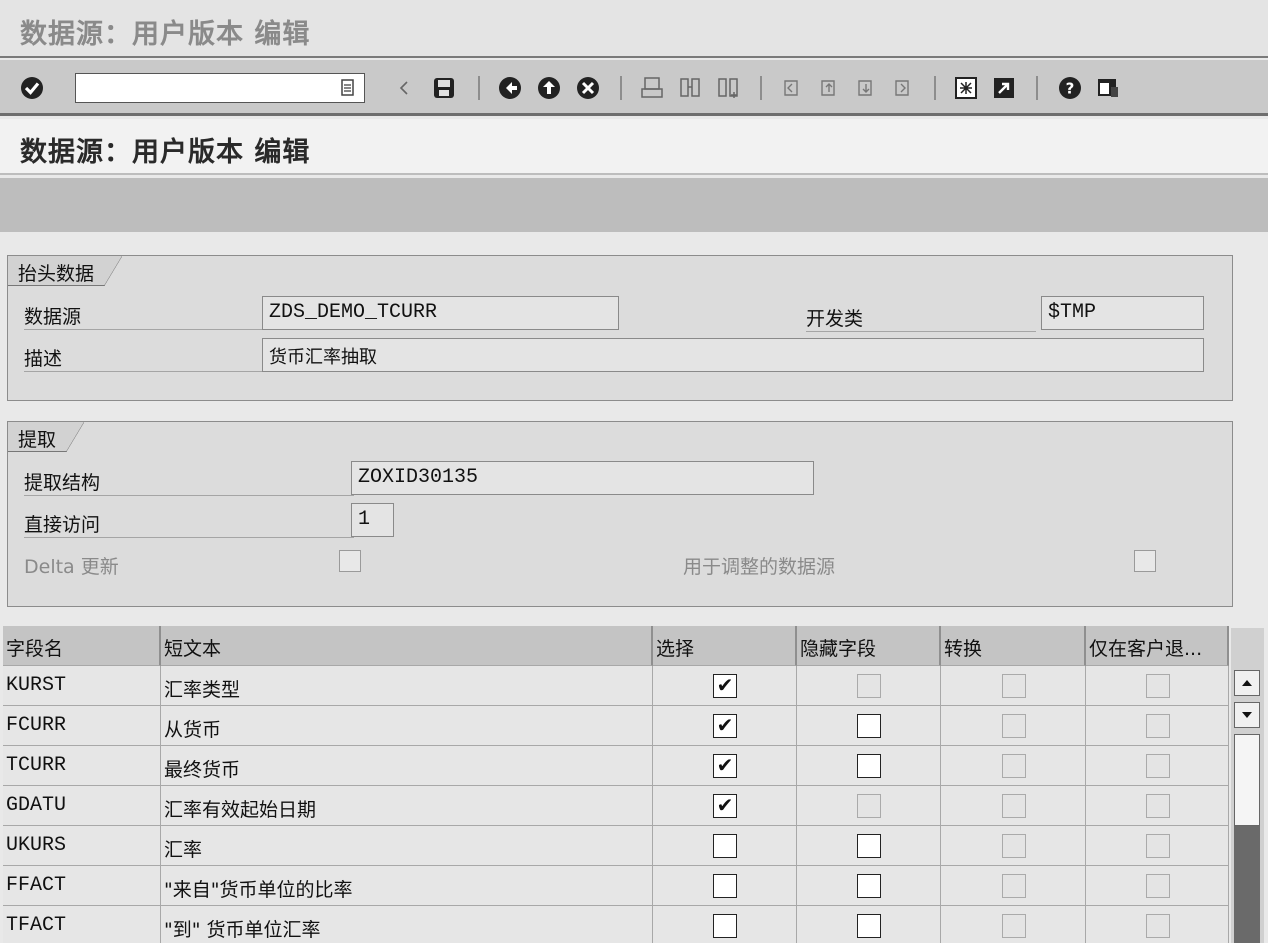  Describe the element at coordinates (616, 726) in the screenshot. I see `table-row: FCURR 从货币 ✔` at that location.